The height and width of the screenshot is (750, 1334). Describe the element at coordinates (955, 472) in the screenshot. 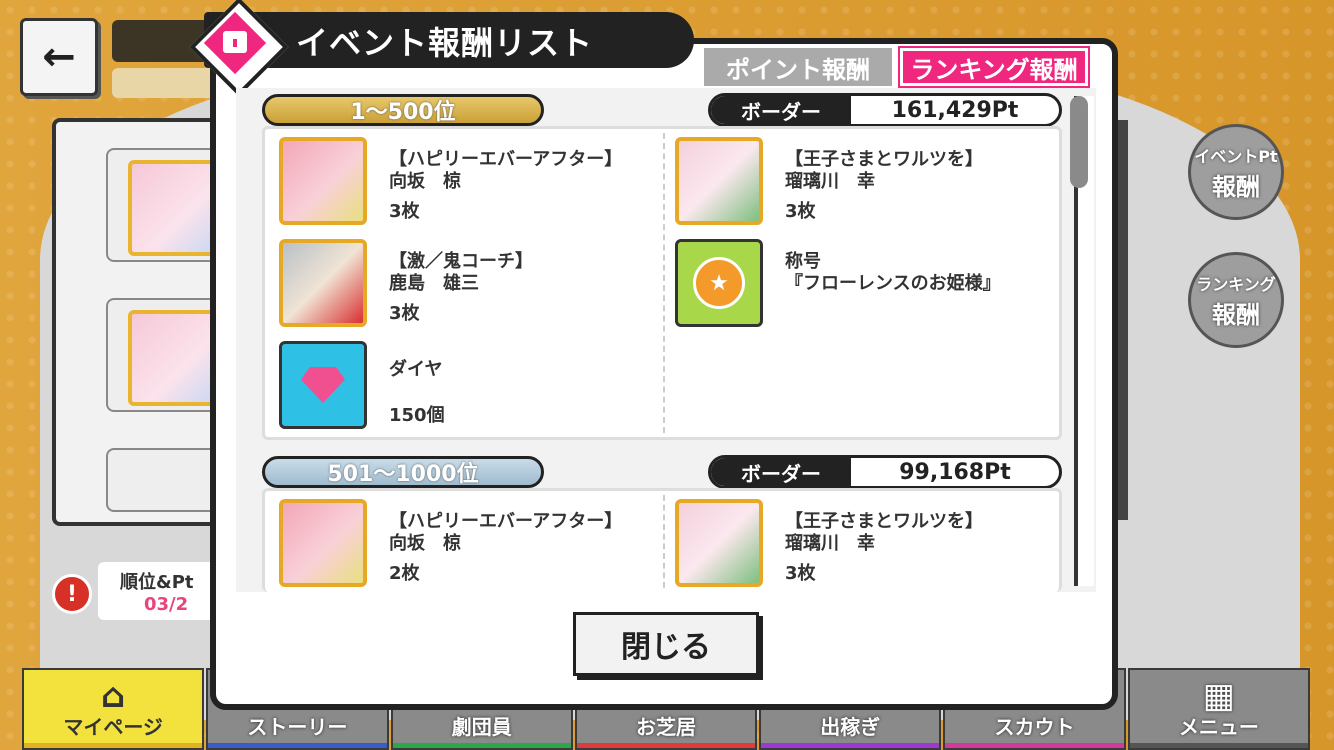

I see `border-value: 99,168Pt` at that location.